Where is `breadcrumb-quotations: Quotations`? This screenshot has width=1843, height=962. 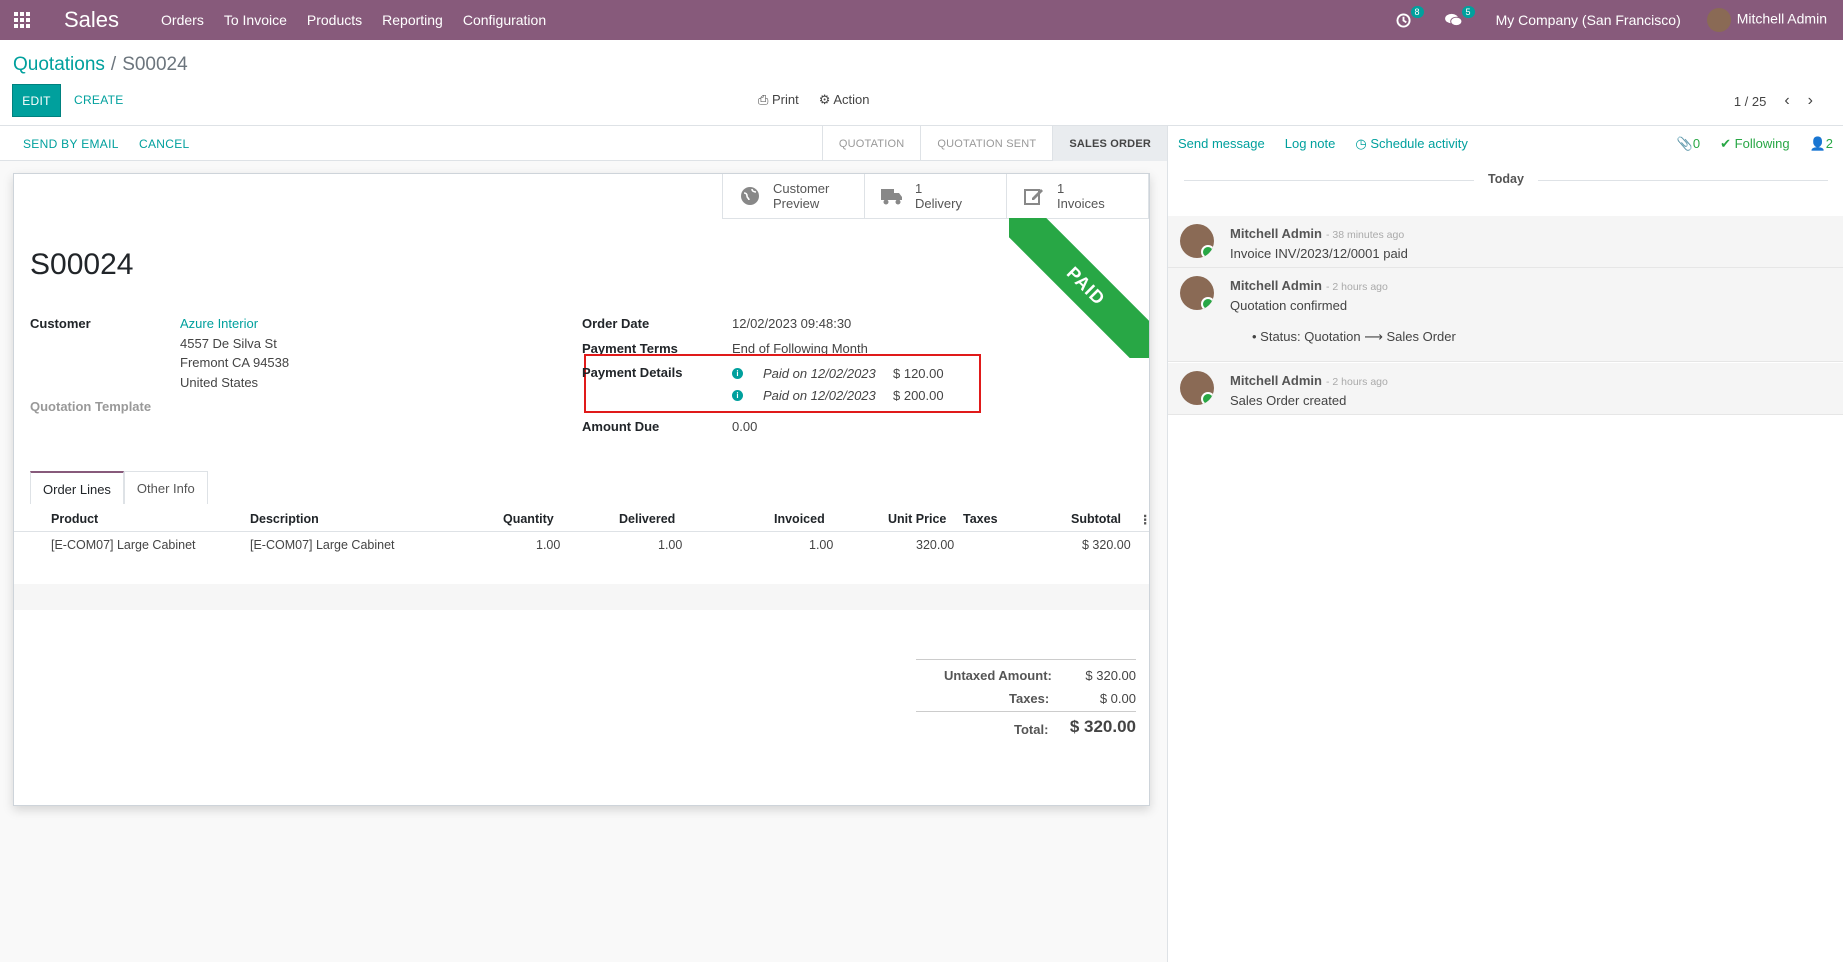
breadcrumb-quotations: Quotations is located at coordinates (59, 64).